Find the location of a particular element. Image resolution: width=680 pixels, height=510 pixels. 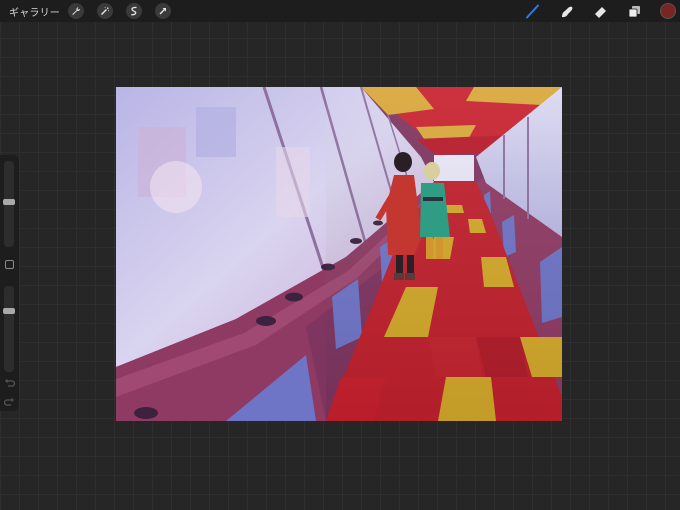

color-swatch is located at coordinates (668, 11).